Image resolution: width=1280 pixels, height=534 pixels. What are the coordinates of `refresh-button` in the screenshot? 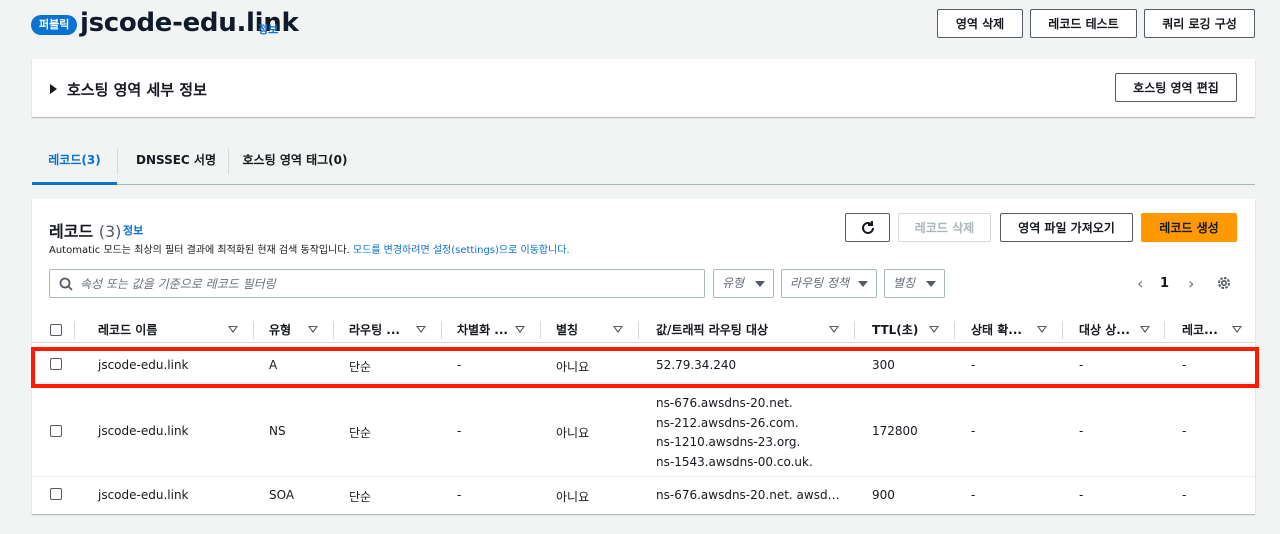 It's located at (867, 227).